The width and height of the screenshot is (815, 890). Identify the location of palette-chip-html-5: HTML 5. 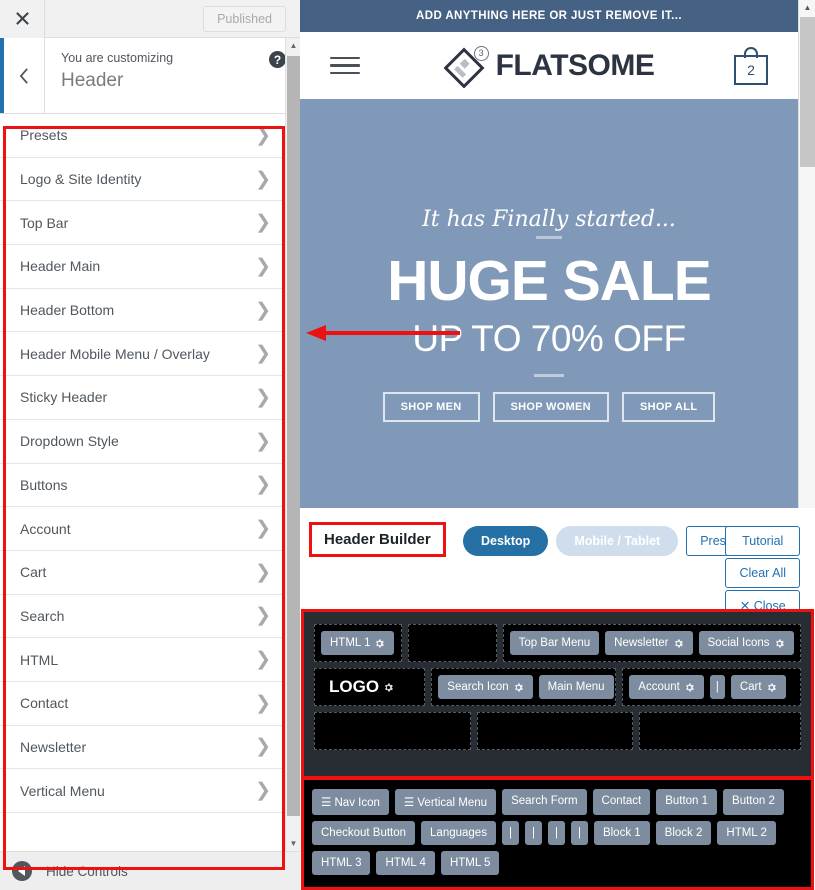
(470, 863).